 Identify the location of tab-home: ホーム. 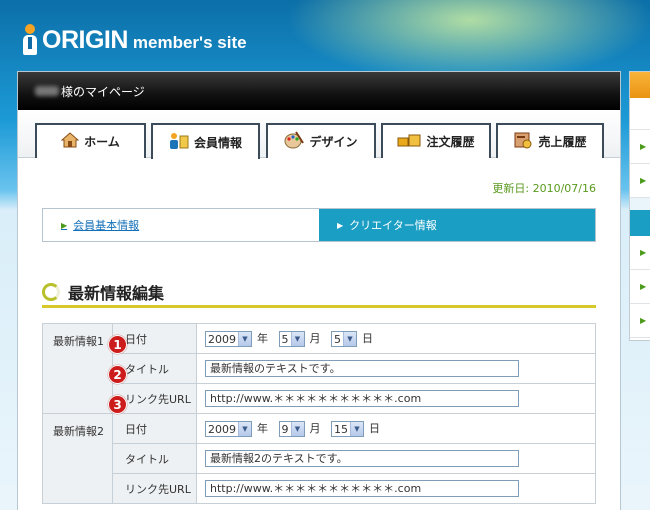
(90, 140).